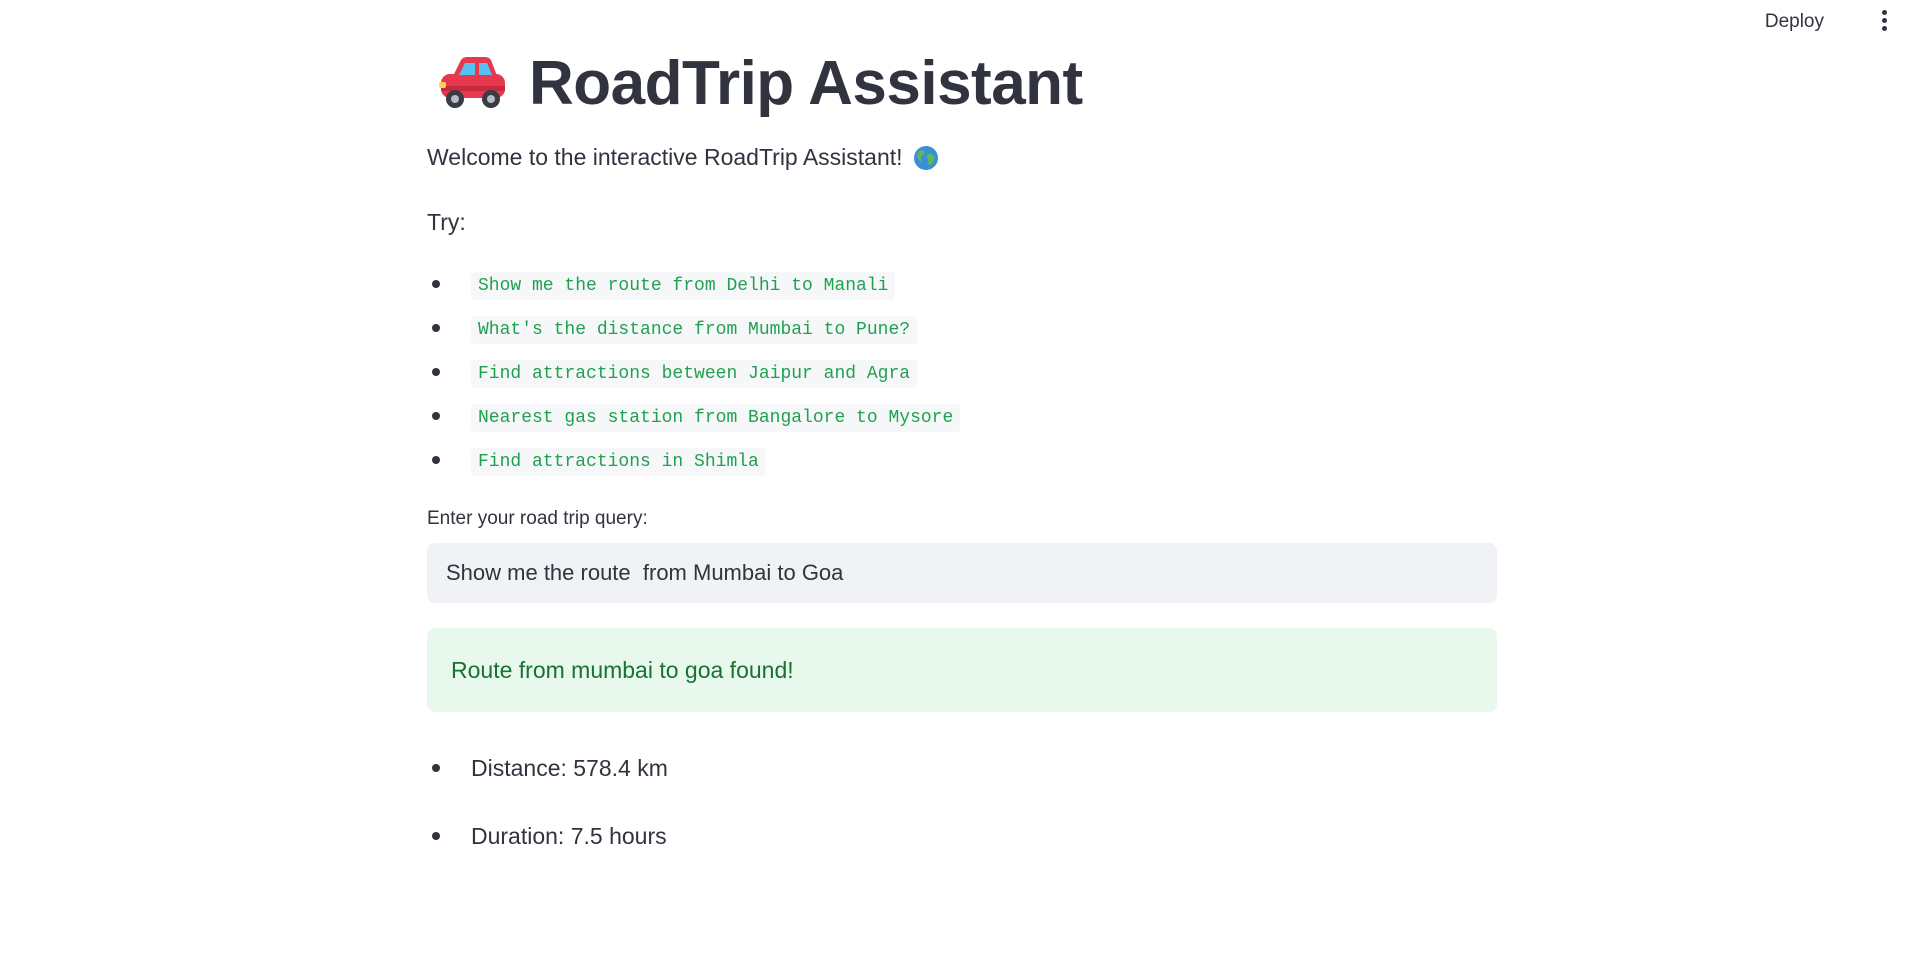 The height and width of the screenshot is (963, 1912). I want to click on list-item: What's the distance from Mumbai to Pune?, so click(962, 330).